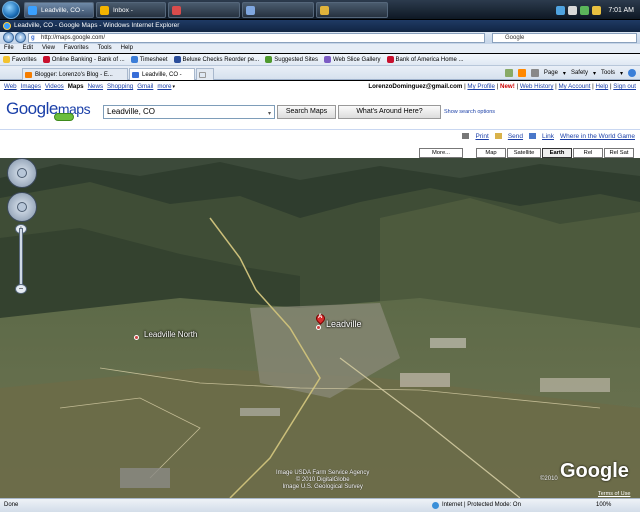  Describe the element at coordinates (31, 87) in the screenshot. I see `nav-images: Images` at that location.